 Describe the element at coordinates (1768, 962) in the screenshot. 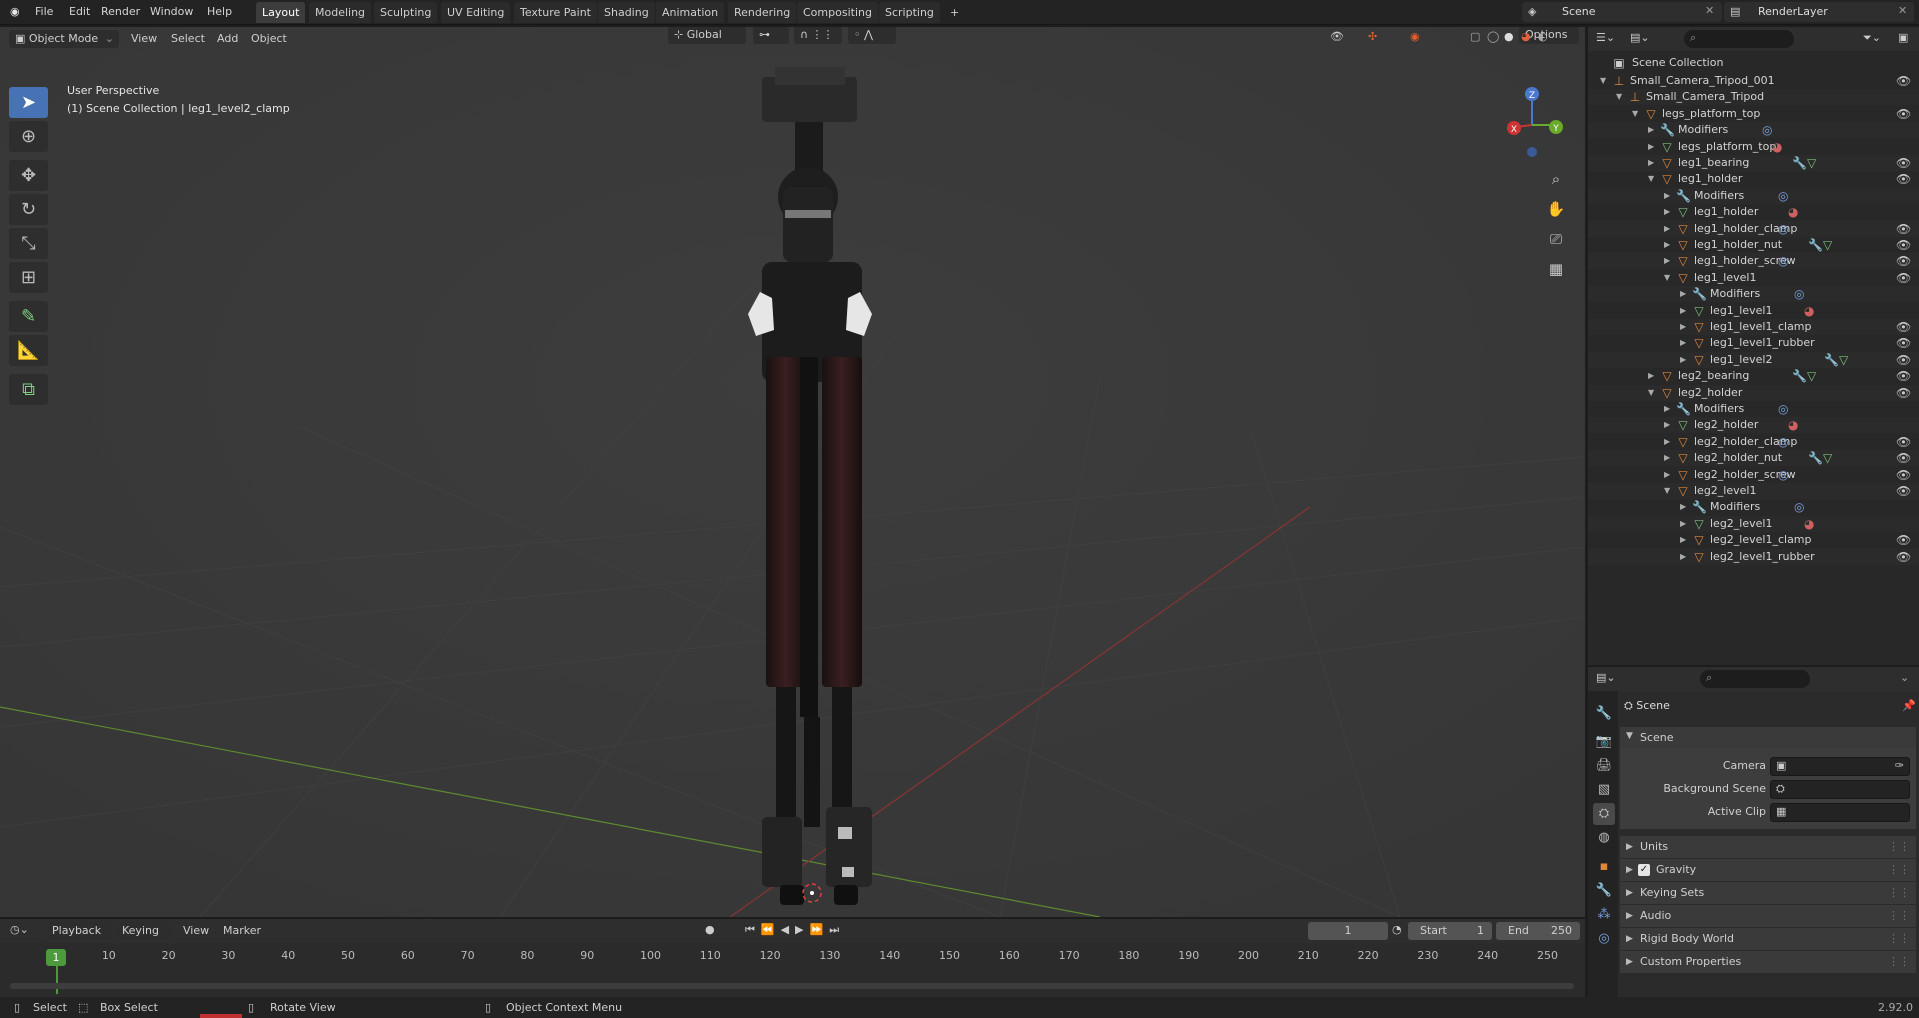

I see `section-custom-properties: ▶ Custom Properties ⋮⋮` at that location.